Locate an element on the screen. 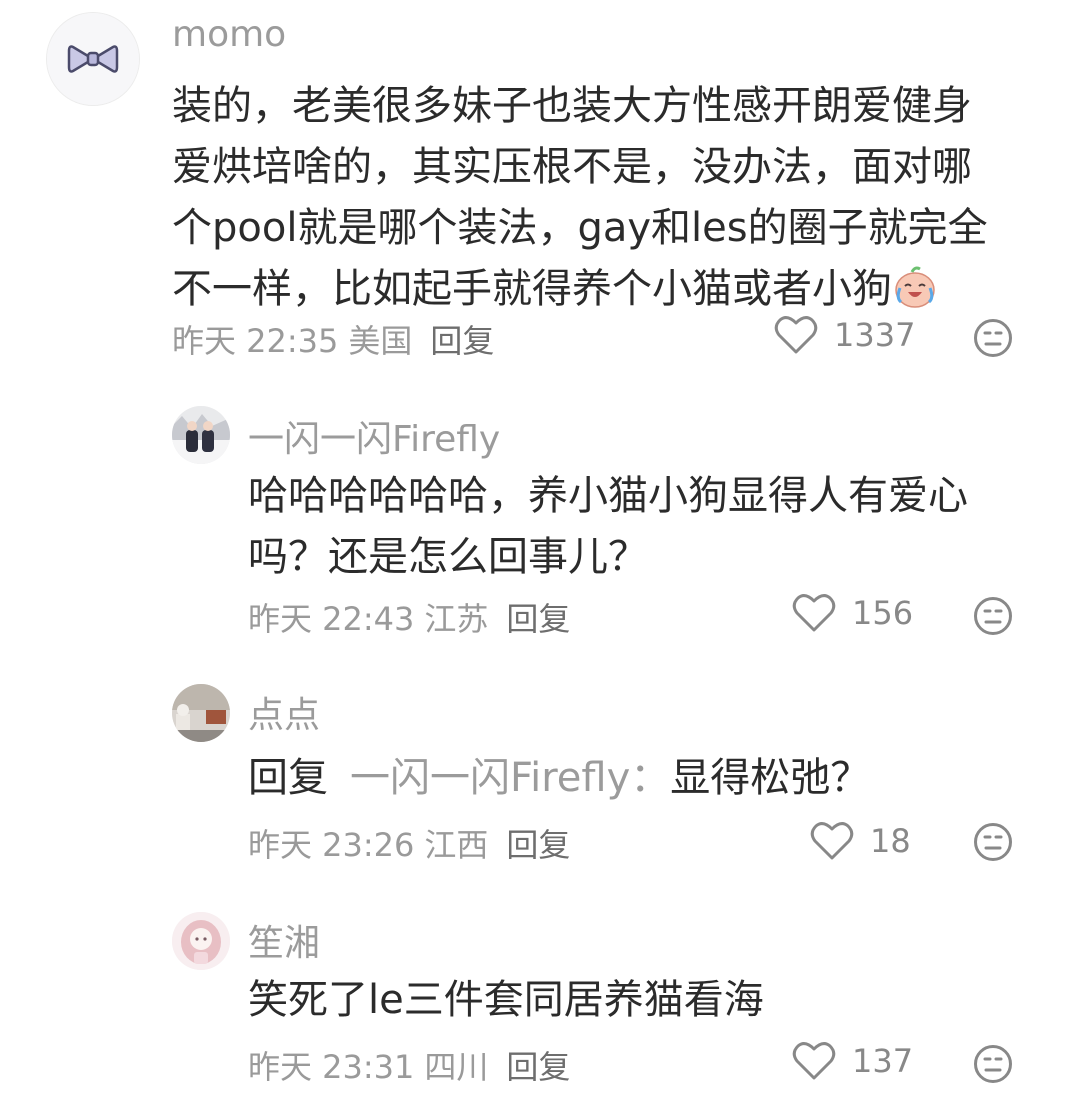 The width and height of the screenshot is (1079, 1107). username: momo is located at coordinates (229, 34).